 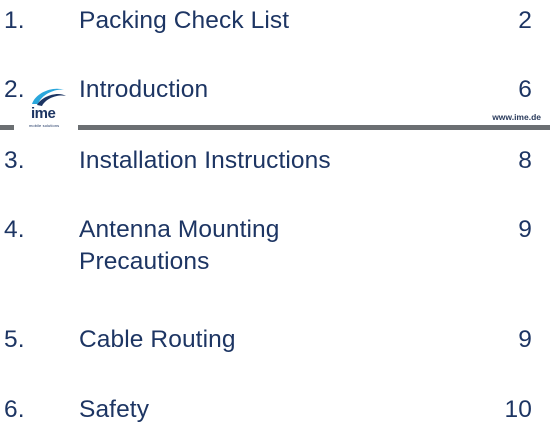 I want to click on toc-number: 3., so click(x=14, y=160).